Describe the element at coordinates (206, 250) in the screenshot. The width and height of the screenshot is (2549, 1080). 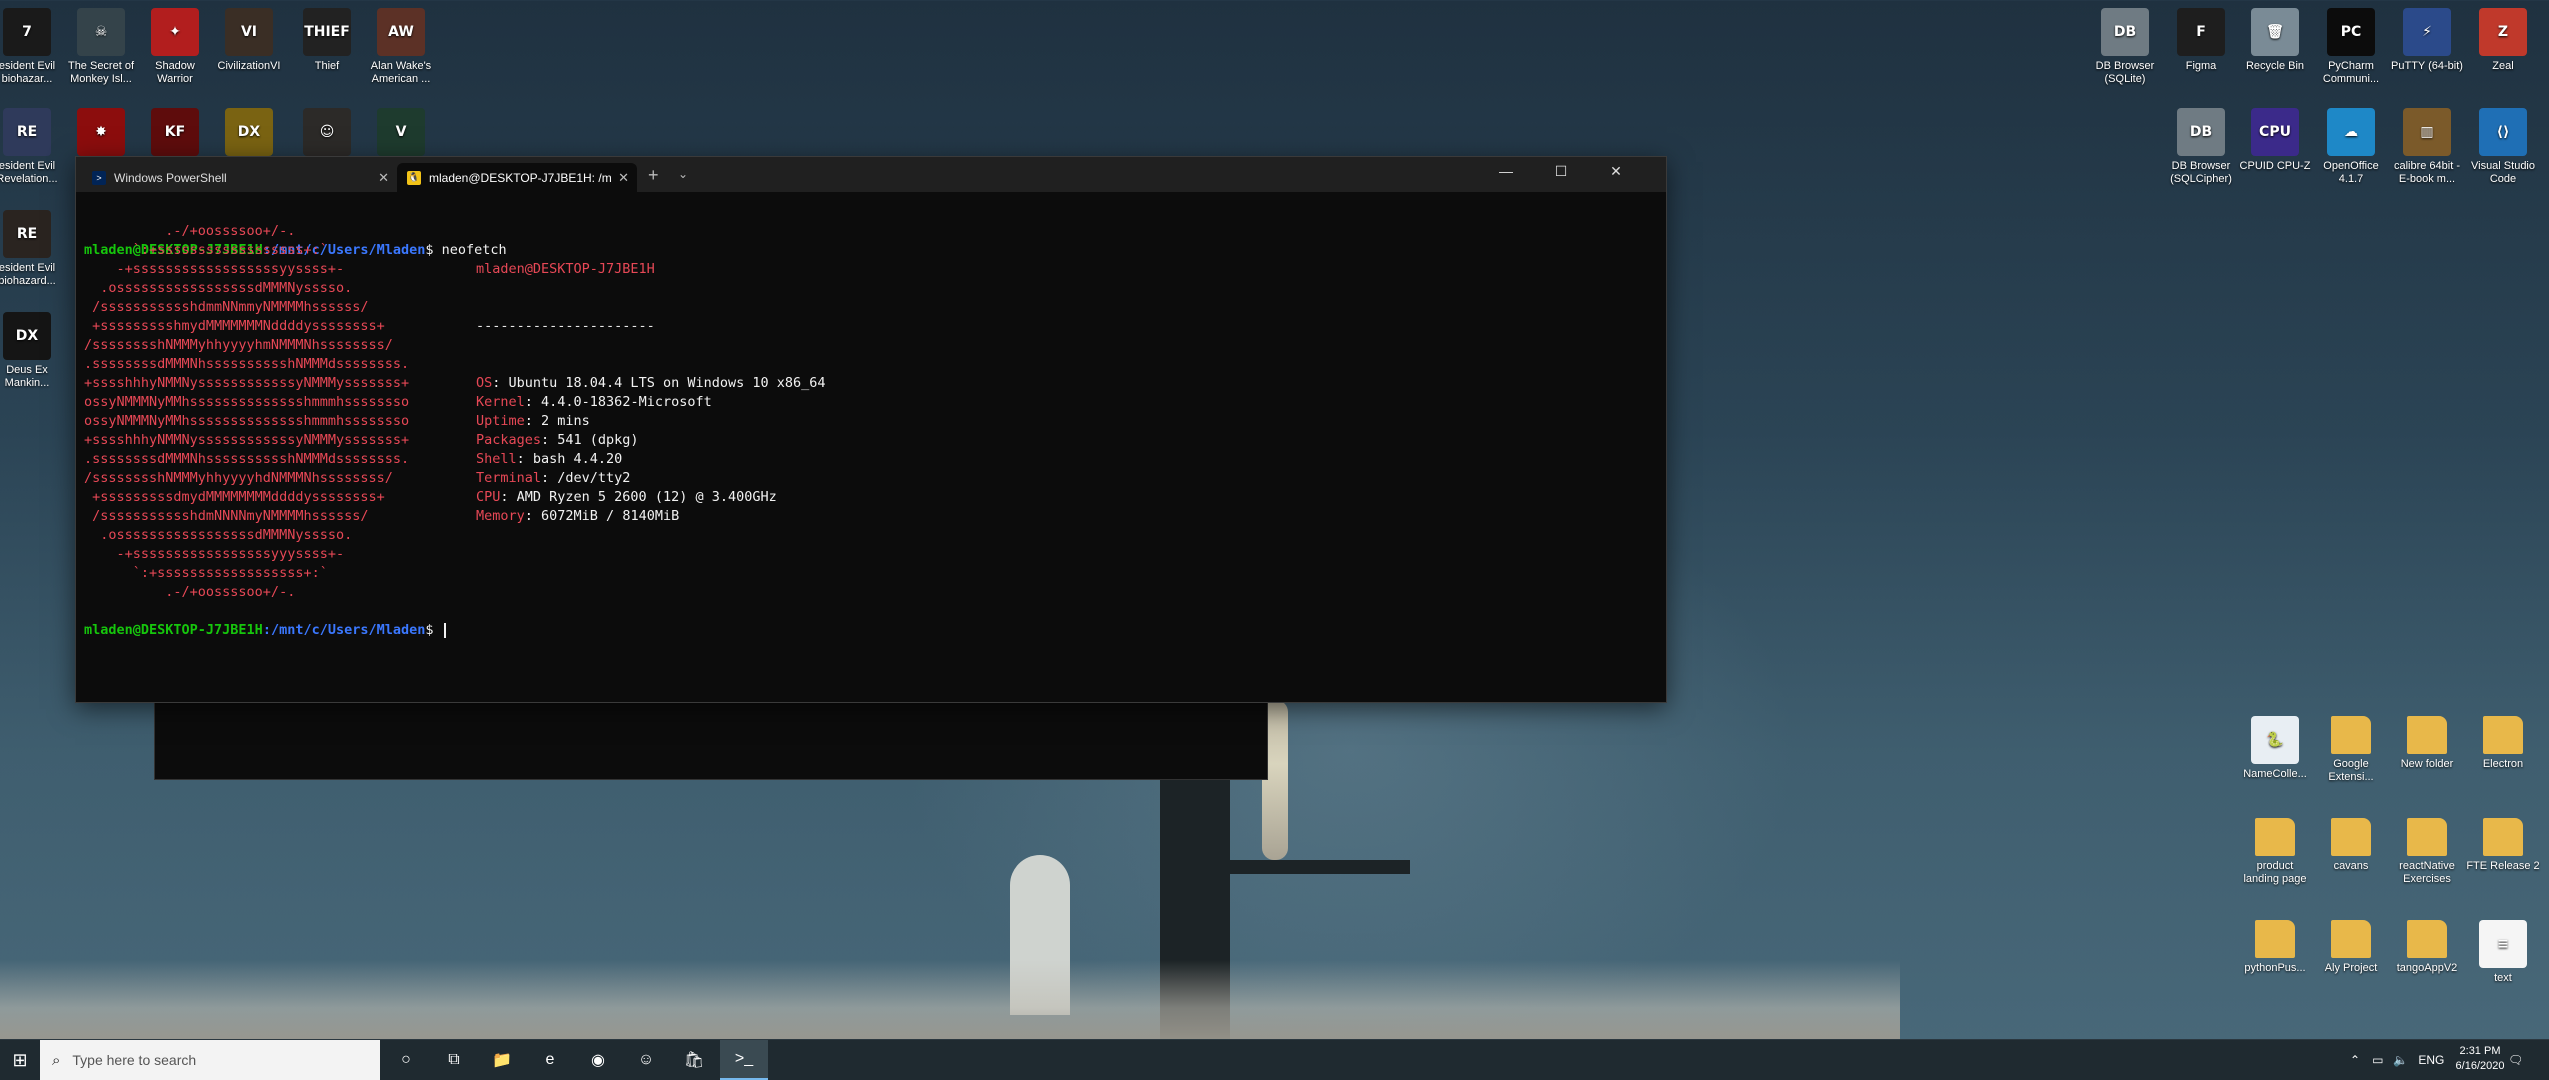
I see `logo-line: `:+ssssssssssssssssss+:`` at that location.